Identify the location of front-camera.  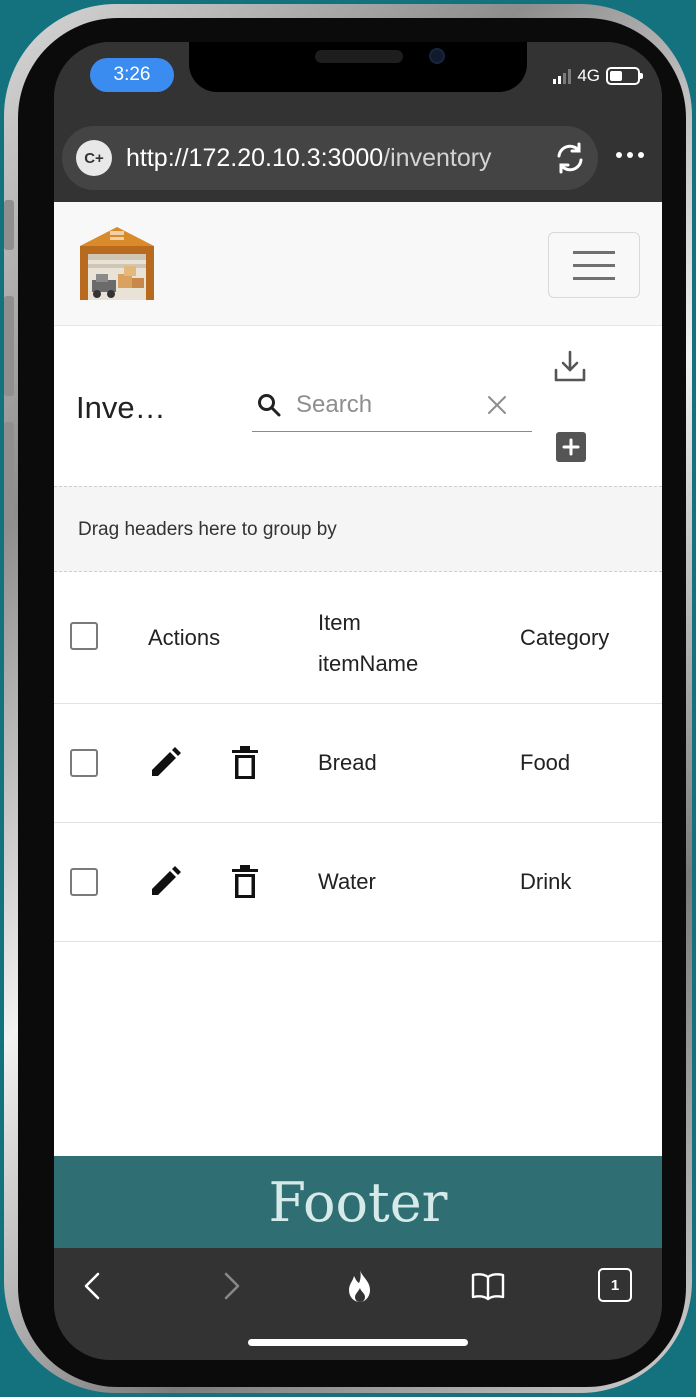
(437, 56).